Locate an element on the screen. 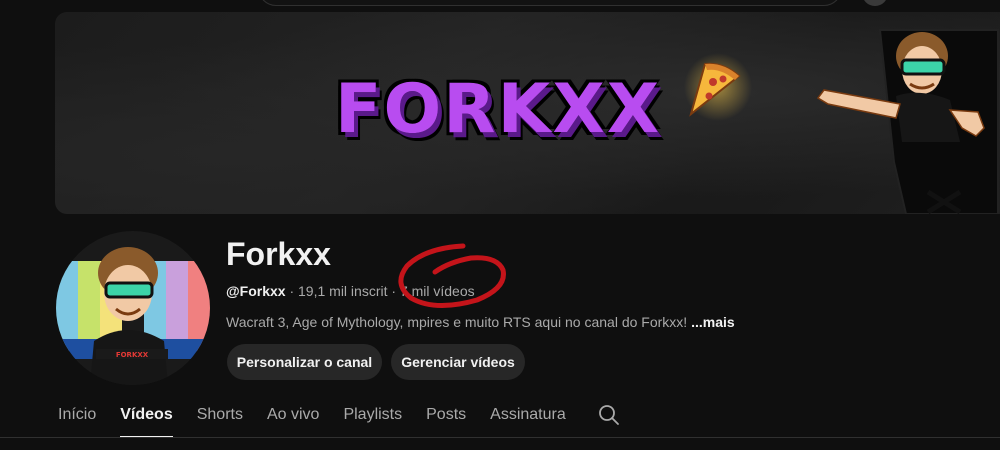  red-circle-annotation is located at coordinates (452, 276).